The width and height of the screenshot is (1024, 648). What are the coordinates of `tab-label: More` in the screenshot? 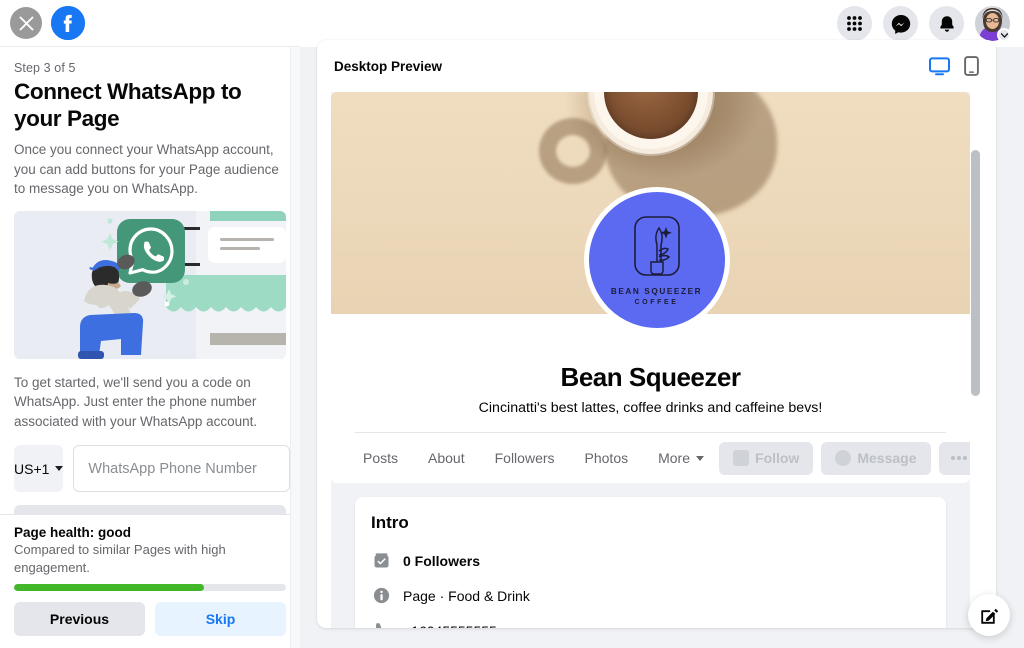 It's located at (674, 458).